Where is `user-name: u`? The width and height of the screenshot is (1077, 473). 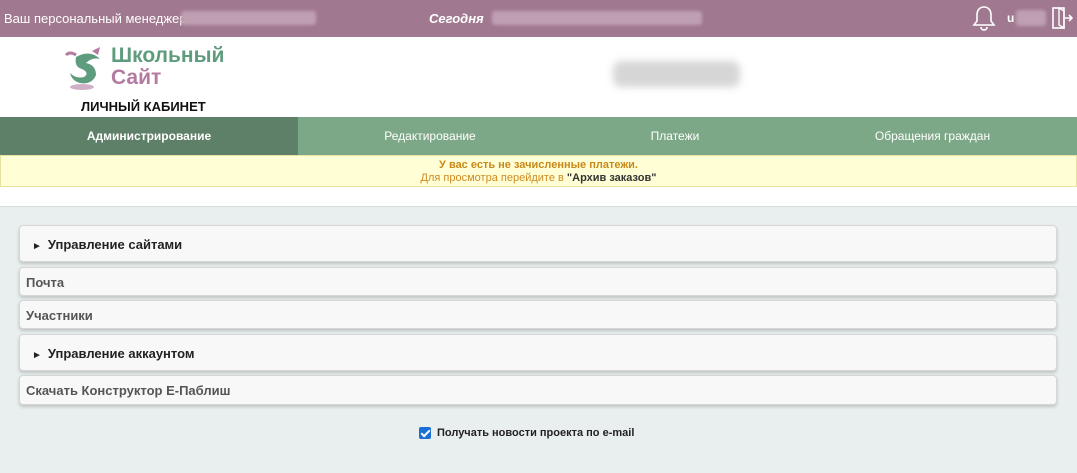
user-name: u is located at coordinates (1010, 18).